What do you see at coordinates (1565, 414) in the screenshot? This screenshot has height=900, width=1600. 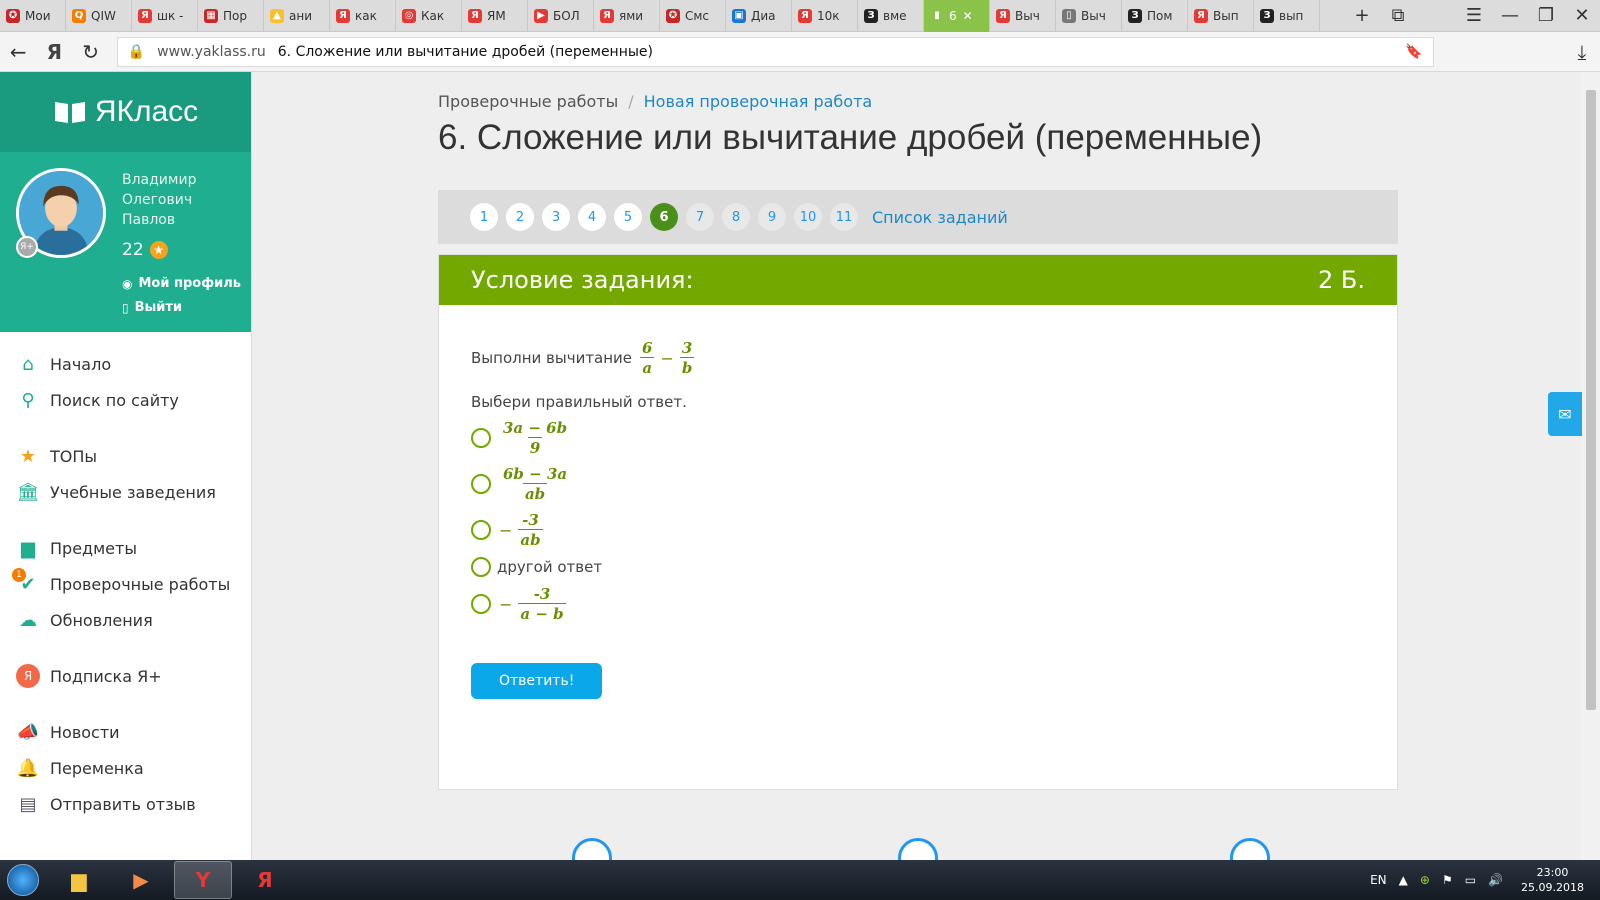 I see `mail-feedback-icon: ✉` at bounding box center [1565, 414].